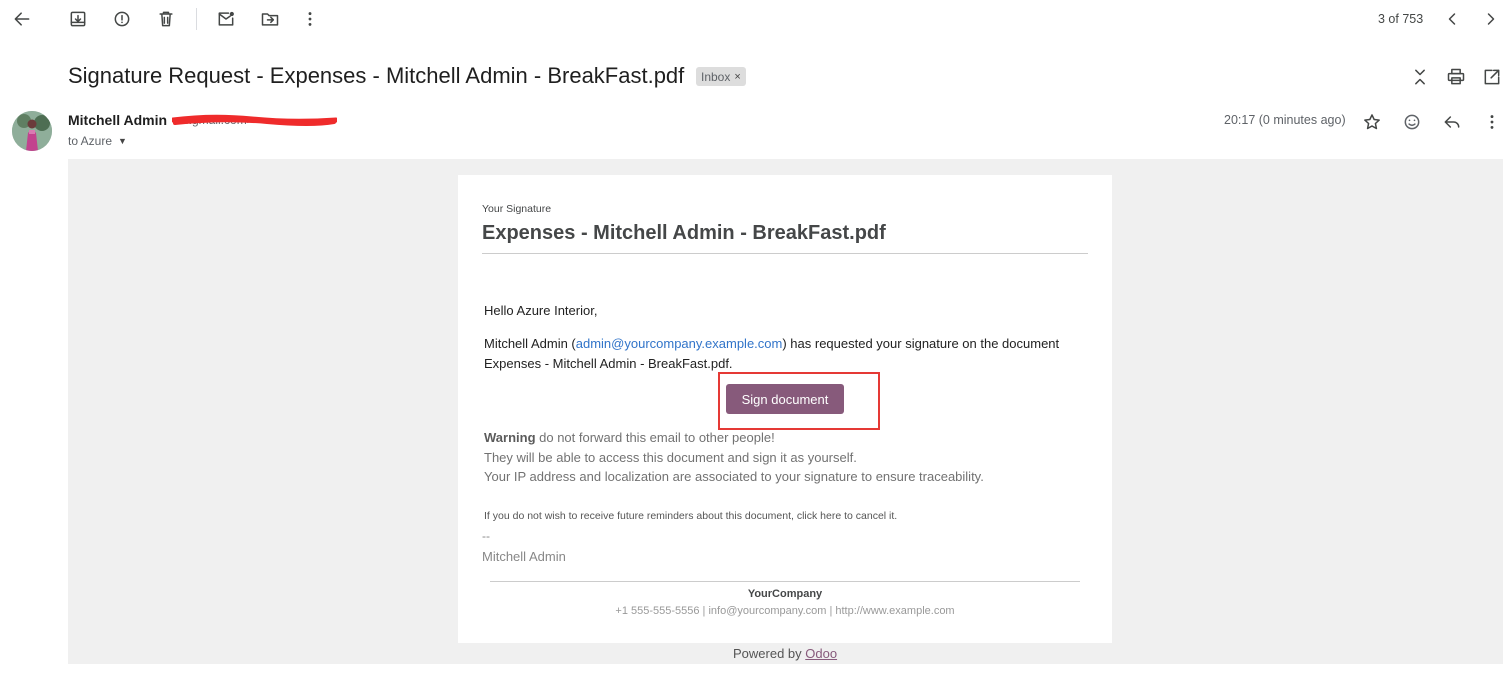 This screenshot has height=683, width=1503. I want to click on footer-divider, so click(785, 581).